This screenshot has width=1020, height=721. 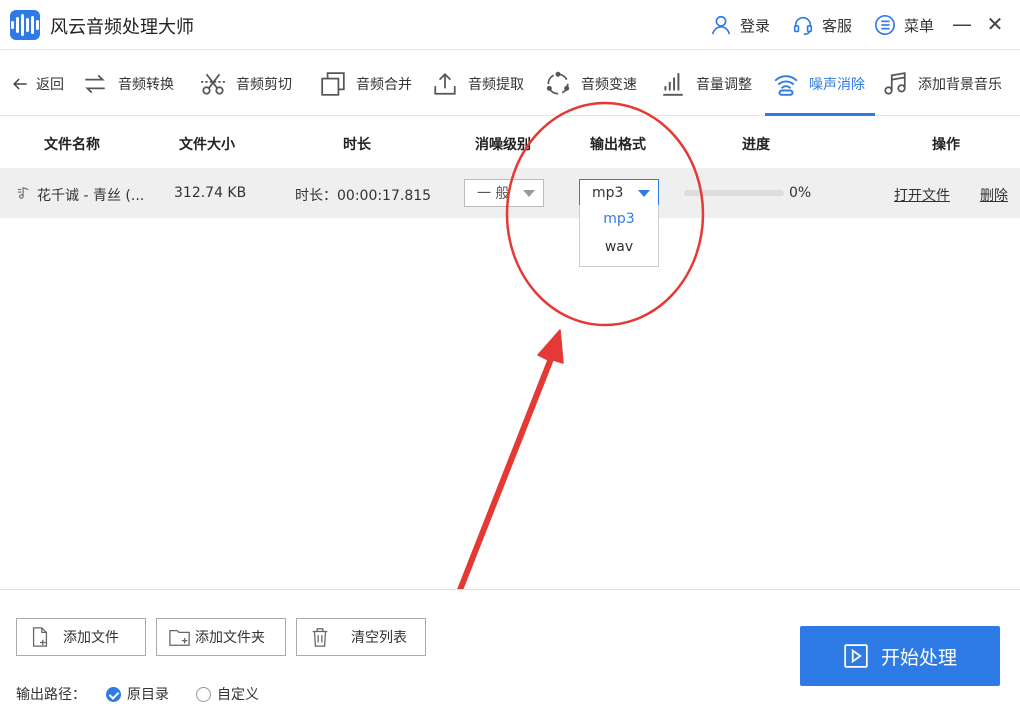 What do you see at coordinates (618, 145) in the screenshot?
I see `header-format: 输出格式` at bounding box center [618, 145].